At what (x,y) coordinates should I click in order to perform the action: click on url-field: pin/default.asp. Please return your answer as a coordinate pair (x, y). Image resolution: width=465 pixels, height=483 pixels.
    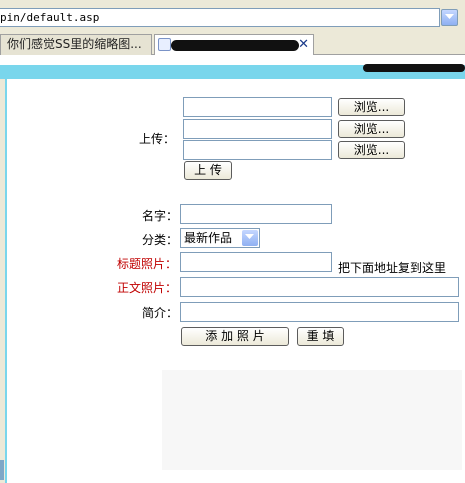
    Looking at the image, I should click on (220, 17).